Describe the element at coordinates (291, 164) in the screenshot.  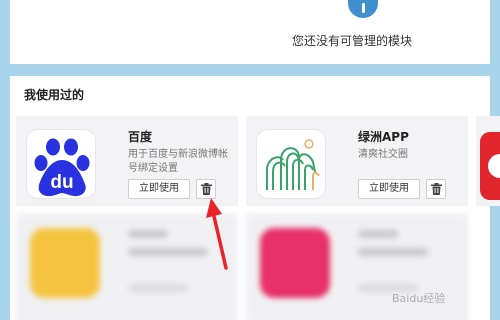
I see `oasis-icon` at that location.